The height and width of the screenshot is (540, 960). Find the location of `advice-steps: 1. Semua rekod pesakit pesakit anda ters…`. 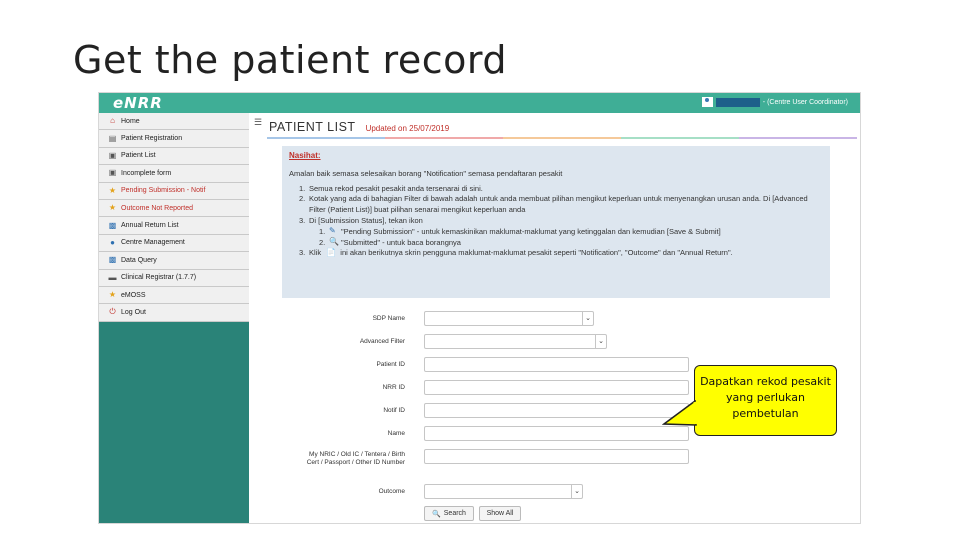

advice-steps: 1. Semua rekod pesakit pesakit anda ters… is located at coordinates (556, 205).